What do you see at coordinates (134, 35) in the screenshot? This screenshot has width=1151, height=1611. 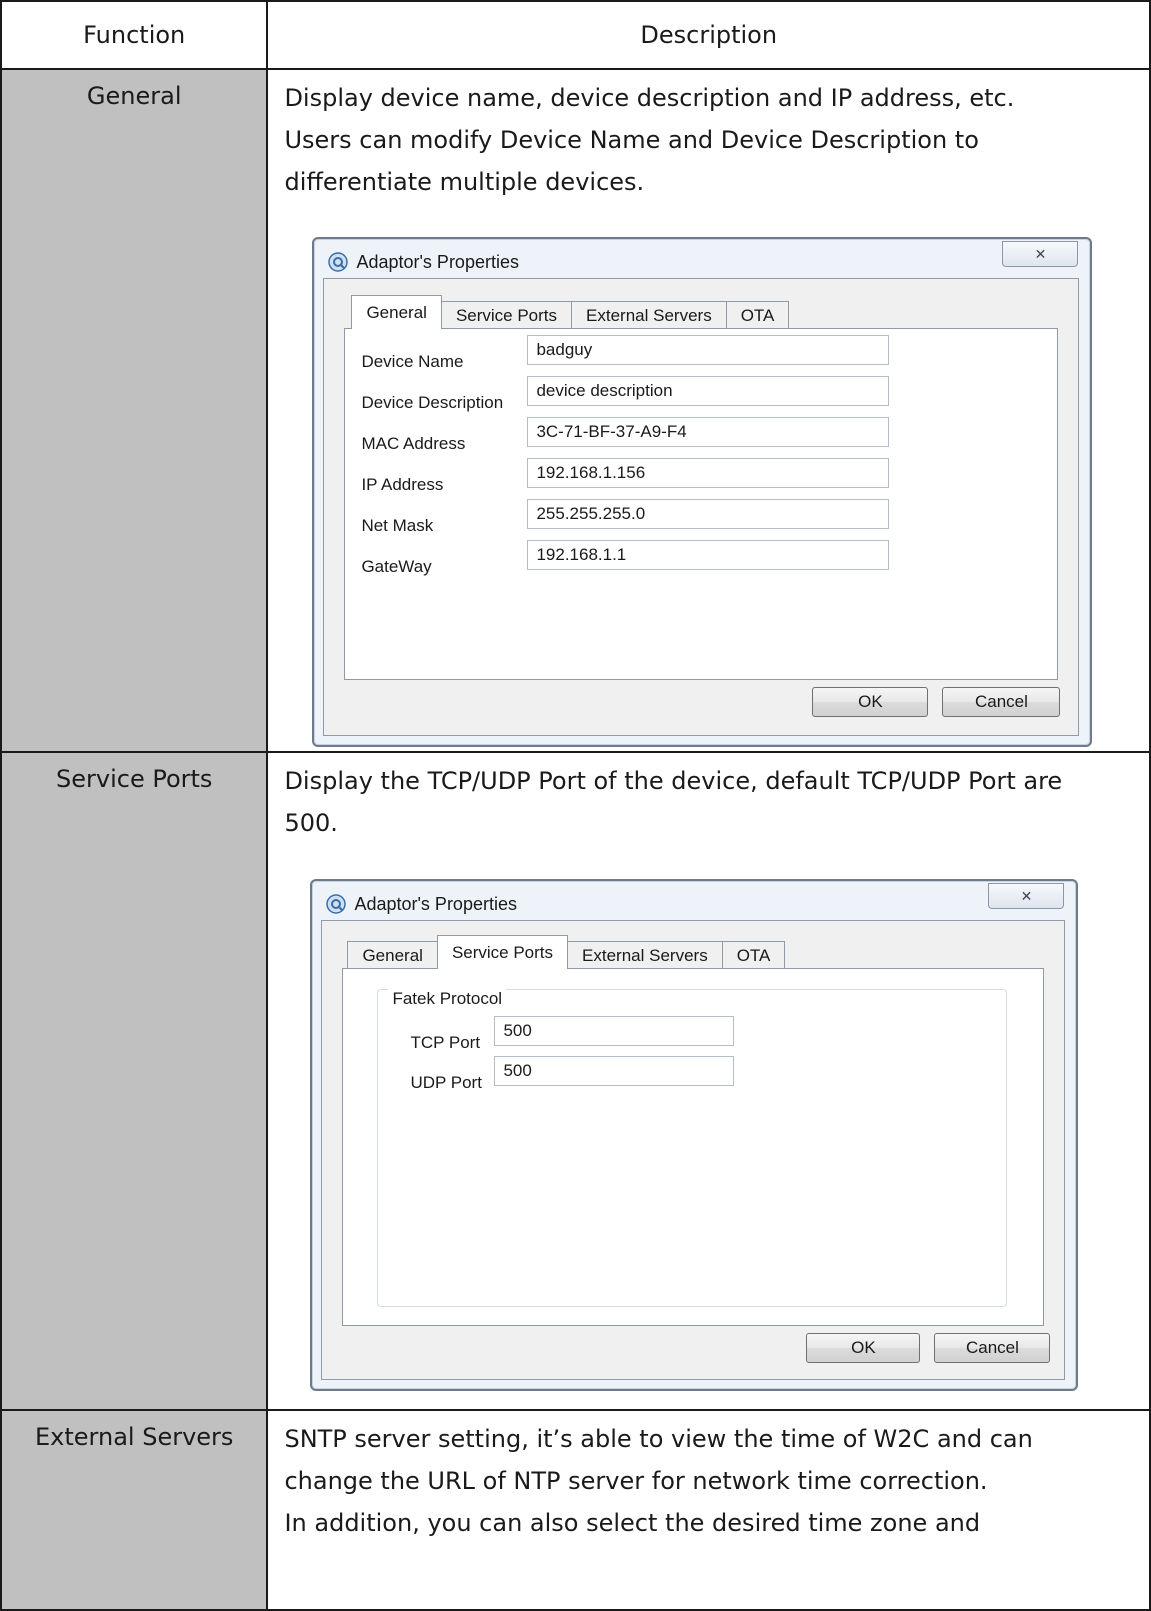 I see `header-function: Function` at bounding box center [134, 35].